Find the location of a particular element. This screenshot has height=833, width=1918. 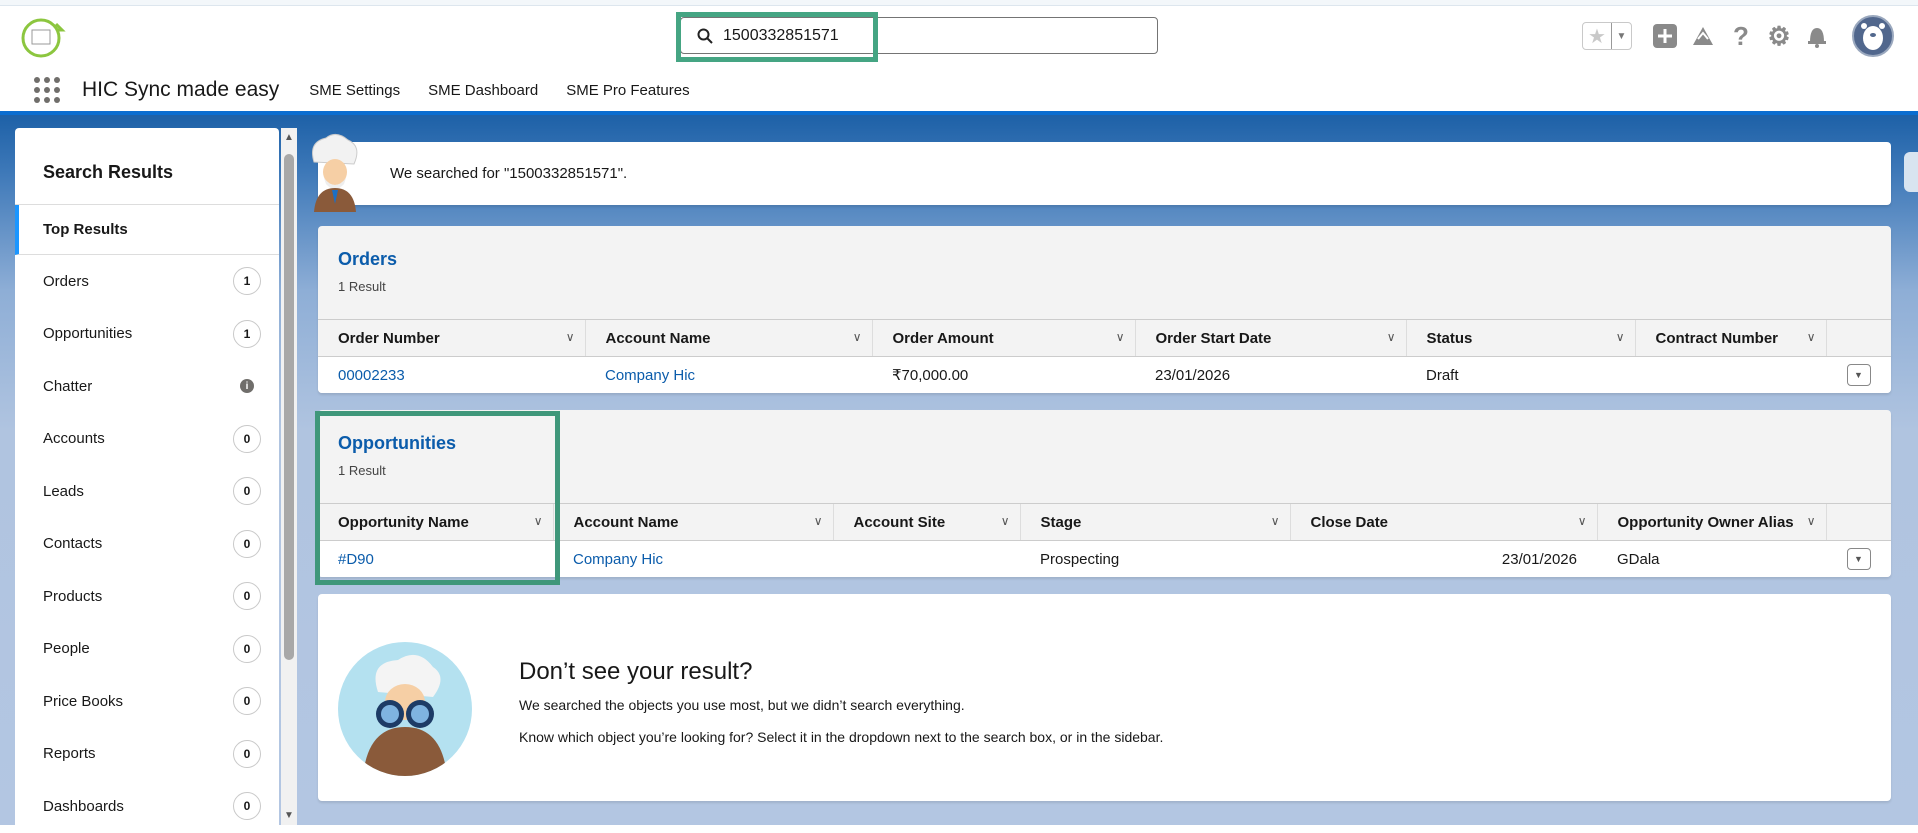

column-header: Account Site ∨ is located at coordinates (926, 522).